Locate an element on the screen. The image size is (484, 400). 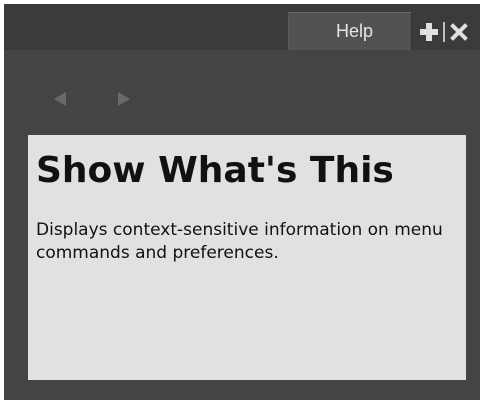
page-title: Show What's This is located at coordinates (215, 170).